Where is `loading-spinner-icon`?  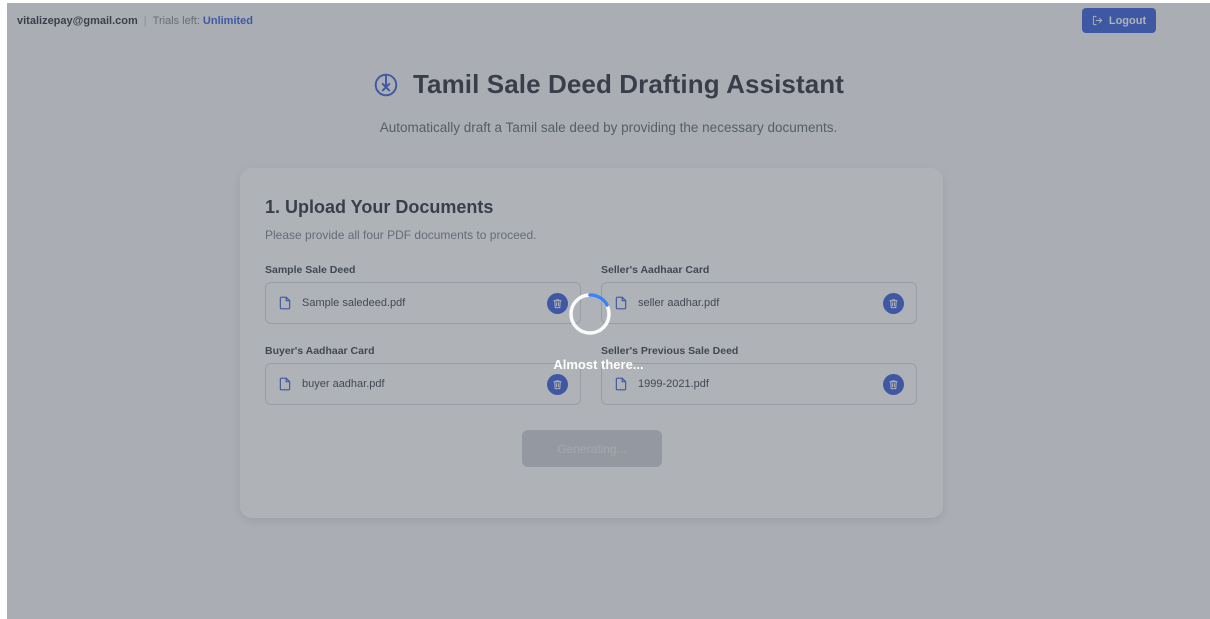
loading-spinner-icon is located at coordinates (590, 314).